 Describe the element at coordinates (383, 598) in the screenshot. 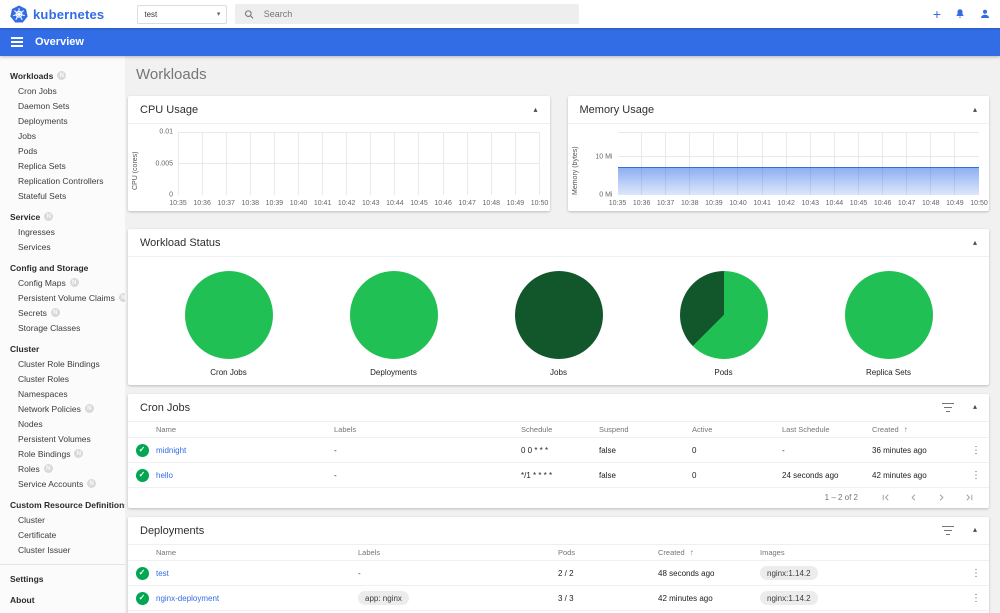

I see `labels-chip: app: nginx` at that location.